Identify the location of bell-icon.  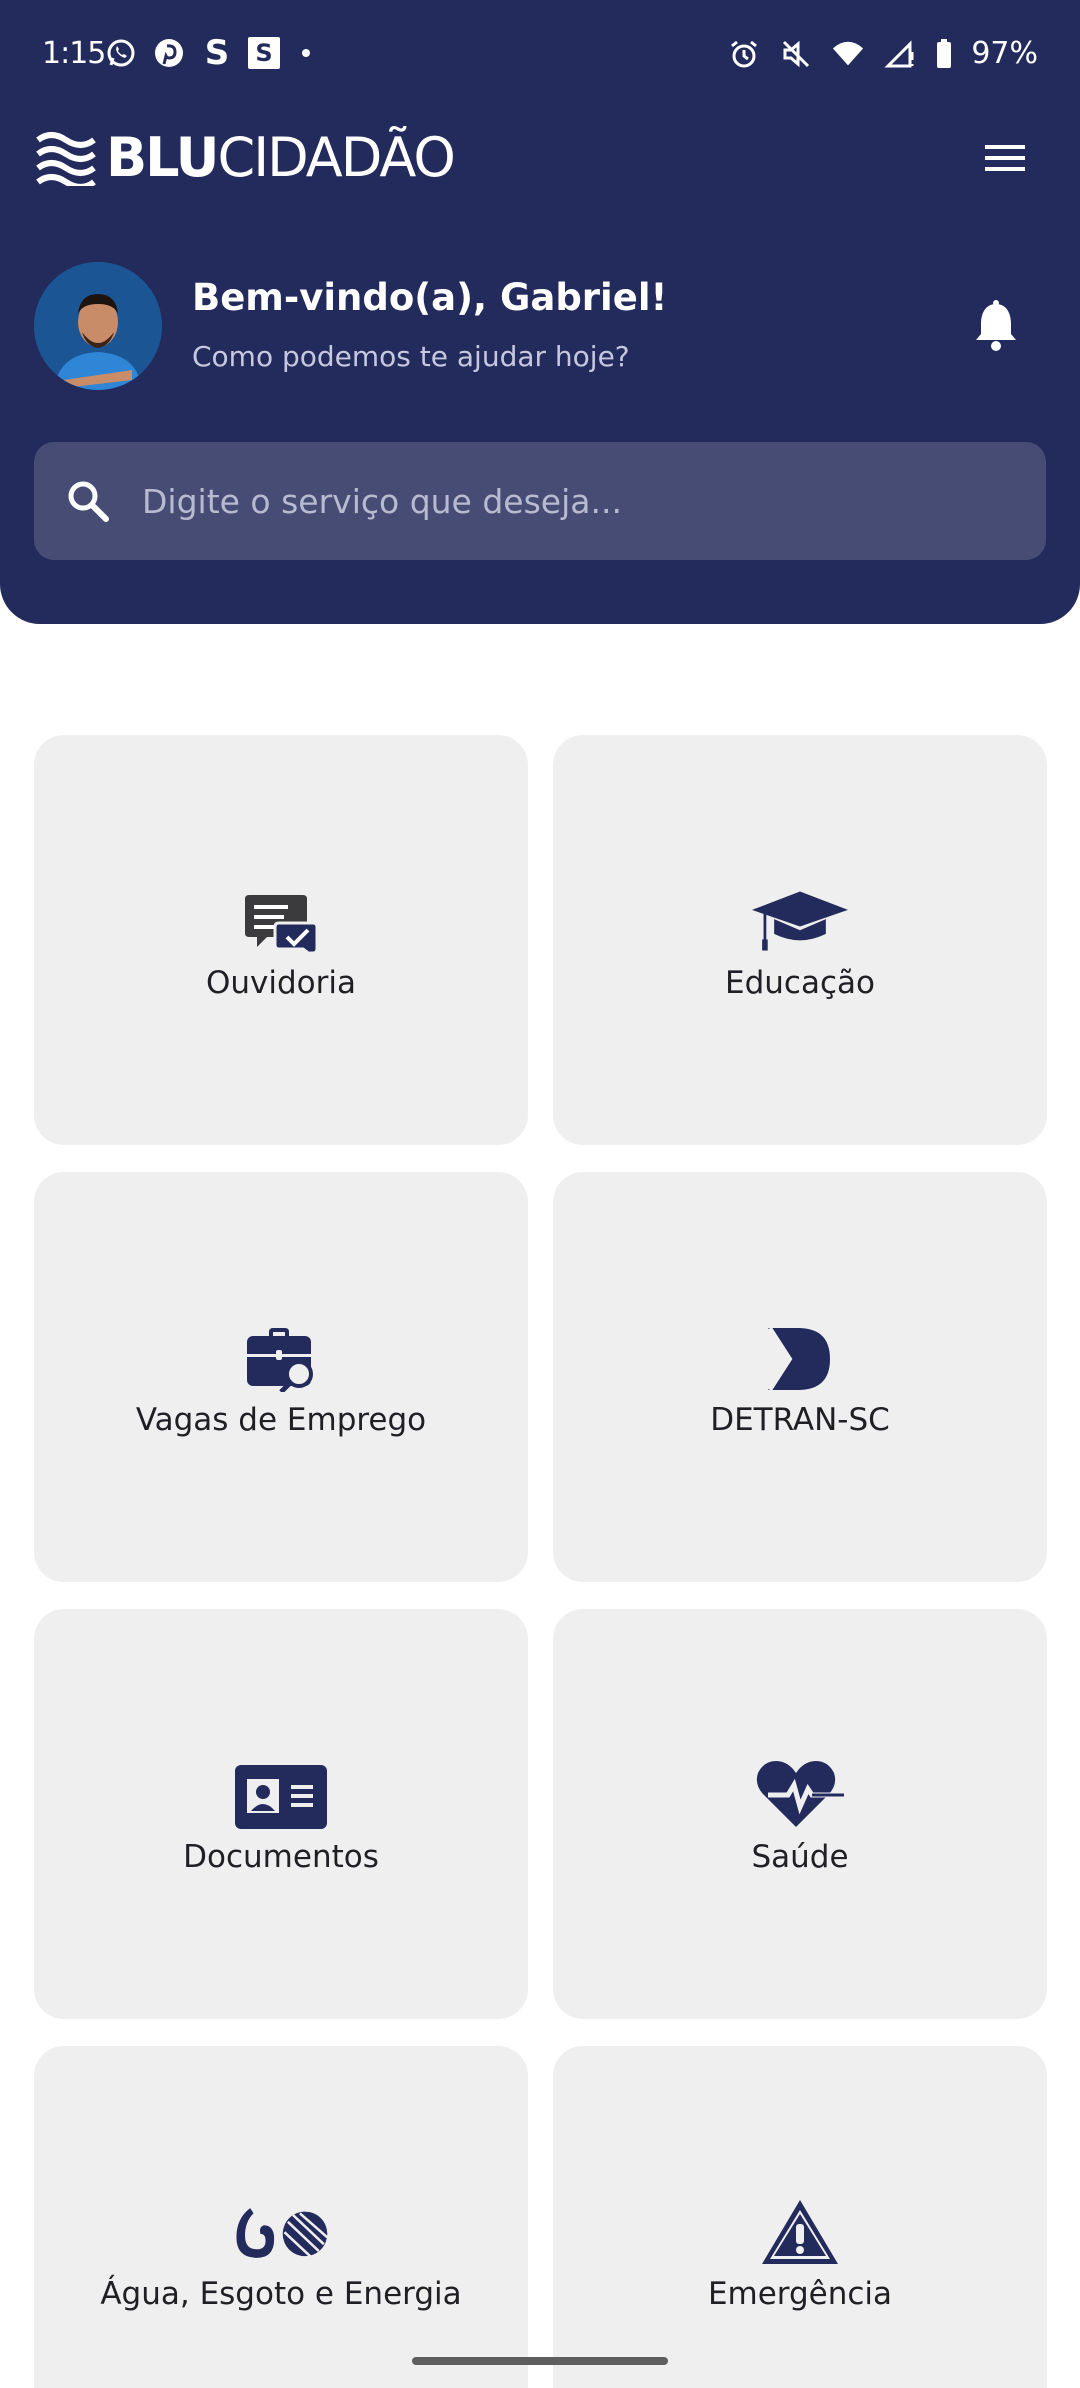
(996, 325).